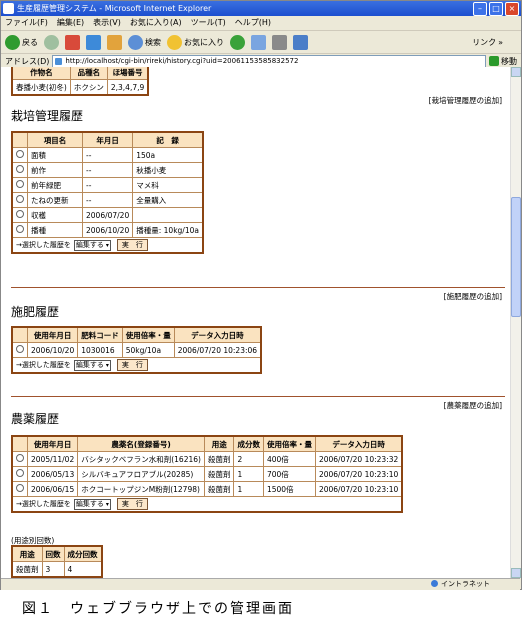  Describe the element at coordinates (88, 73) in the screenshot. I see `header-variety: 品種名` at that location.